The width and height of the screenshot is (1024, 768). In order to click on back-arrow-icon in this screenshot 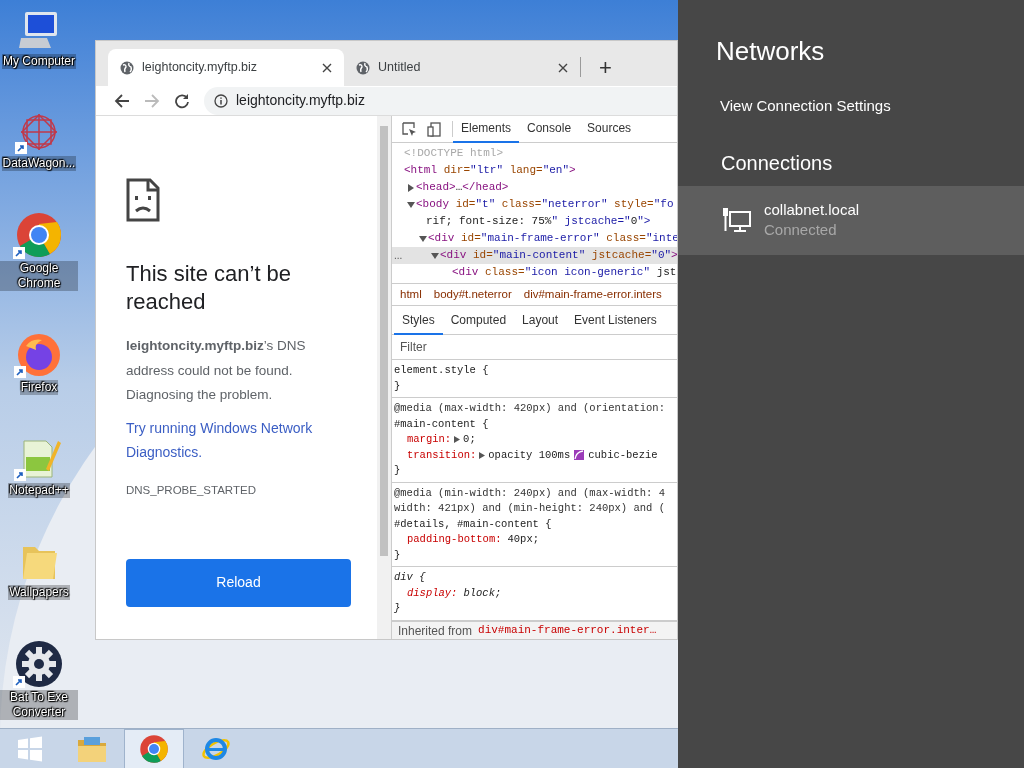, I will do `click(122, 100)`.